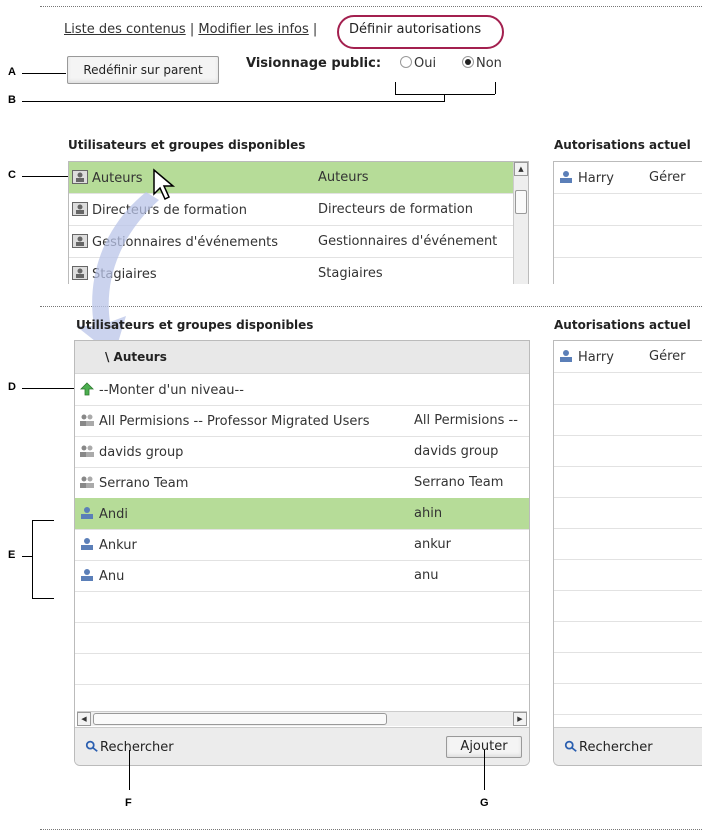 This screenshot has height=834, width=702. What do you see at coordinates (314, 63) in the screenshot?
I see `public-view-label: Visionnage public:` at bounding box center [314, 63].